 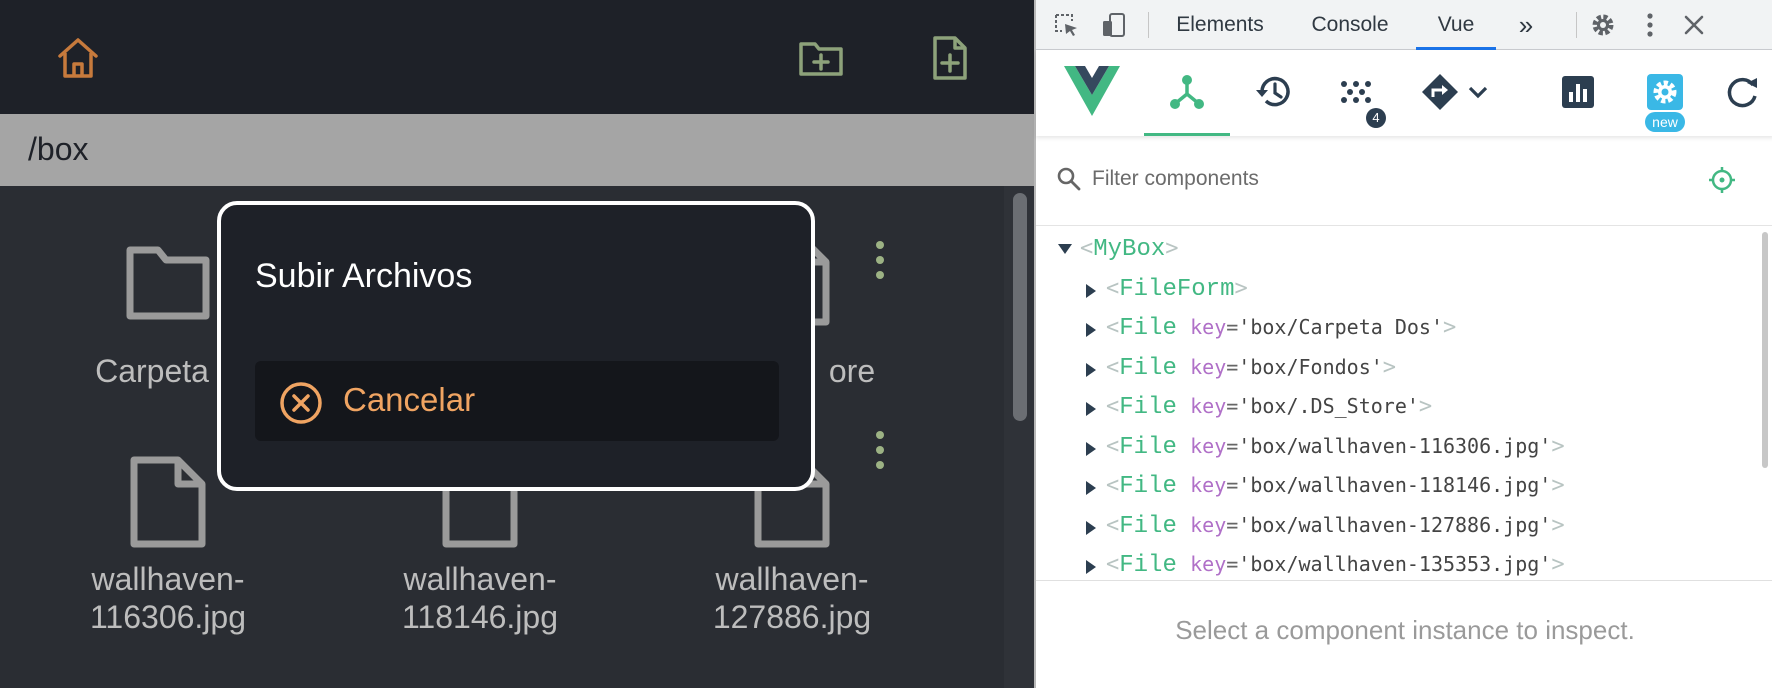 What do you see at coordinates (1335, 447) in the screenshot?
I see `component-tag: <File key='box/wallhaven-116306.jpg'>` at bounding box center [1335, 447].